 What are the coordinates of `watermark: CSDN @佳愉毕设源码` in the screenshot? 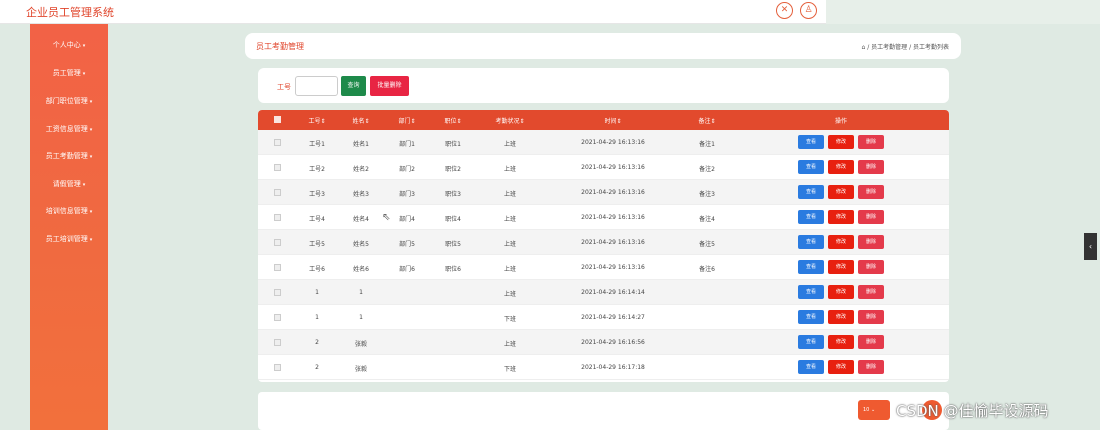 It's located at (972, 411).